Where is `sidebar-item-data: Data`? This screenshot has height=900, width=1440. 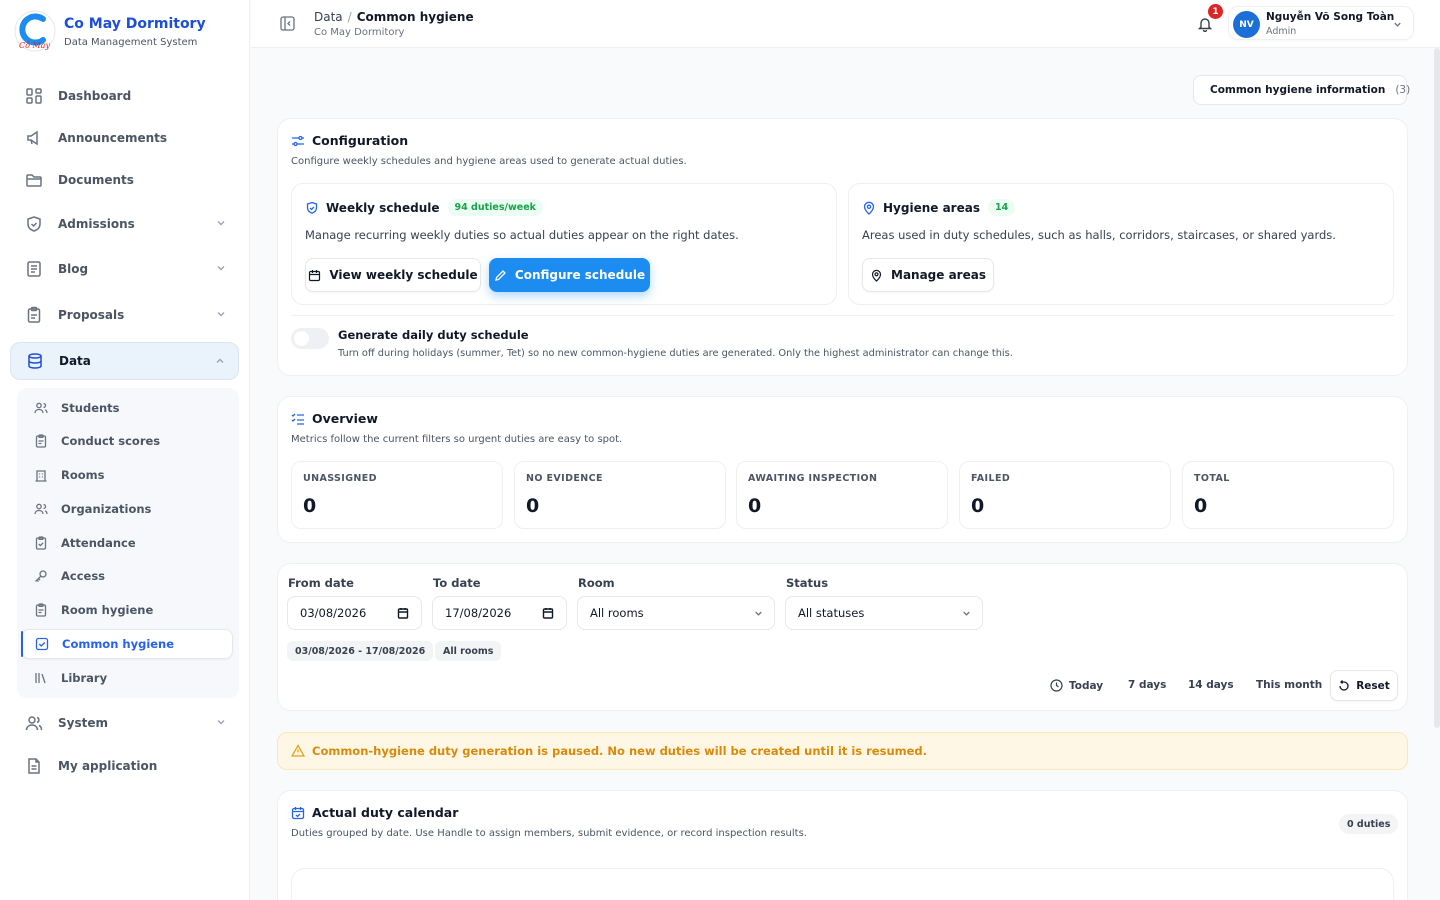 sidebar-item-data: Data is located at coordinates (124, 361).